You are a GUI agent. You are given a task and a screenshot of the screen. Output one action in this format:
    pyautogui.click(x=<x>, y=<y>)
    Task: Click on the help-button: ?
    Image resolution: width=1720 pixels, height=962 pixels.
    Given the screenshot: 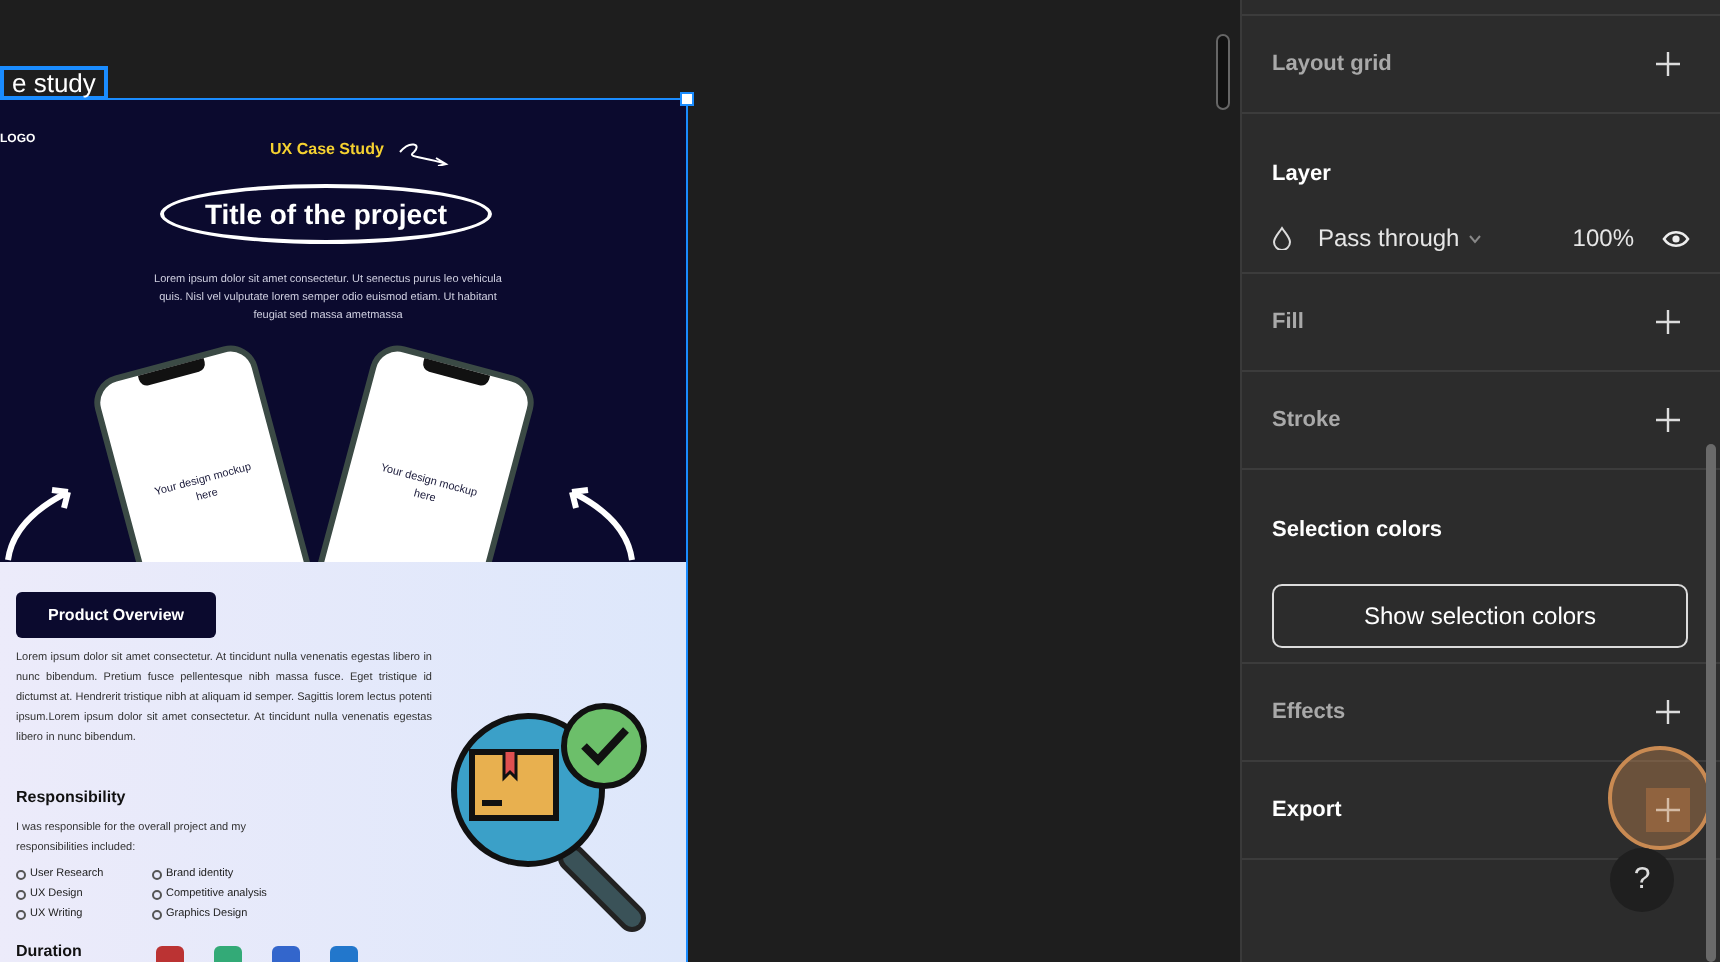 What is the action you would take?
    pyautogui.click(x=1642, y=880)
    